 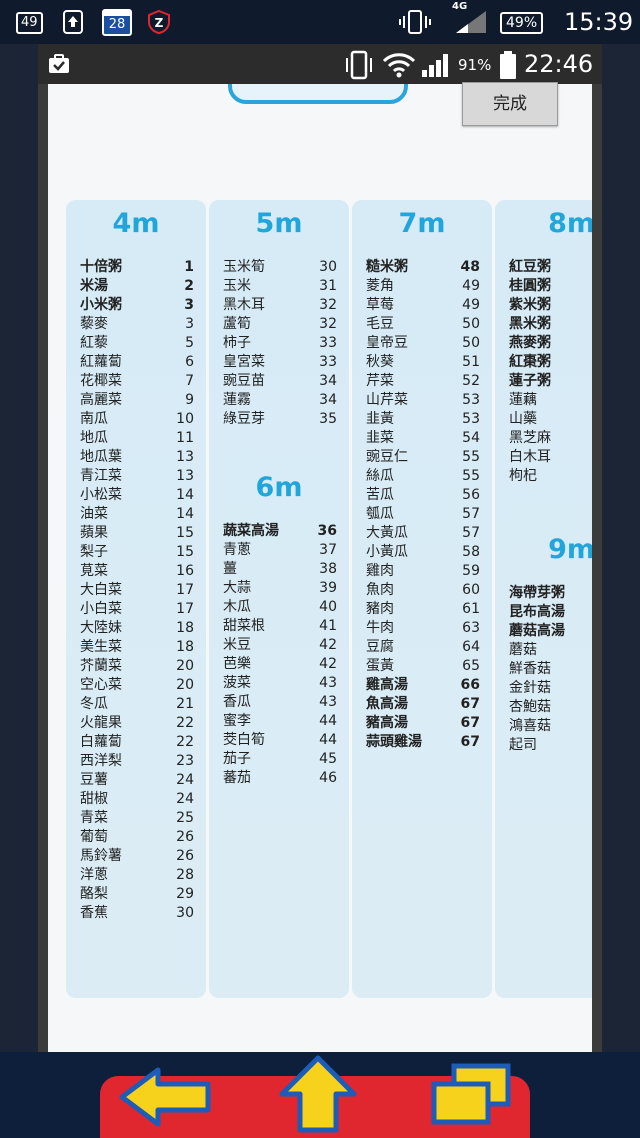 What do you see at coordinates (530, 305) in the screenshot?
I see `ingredient-name: 紫米粥` at bounding box center [530, 305].